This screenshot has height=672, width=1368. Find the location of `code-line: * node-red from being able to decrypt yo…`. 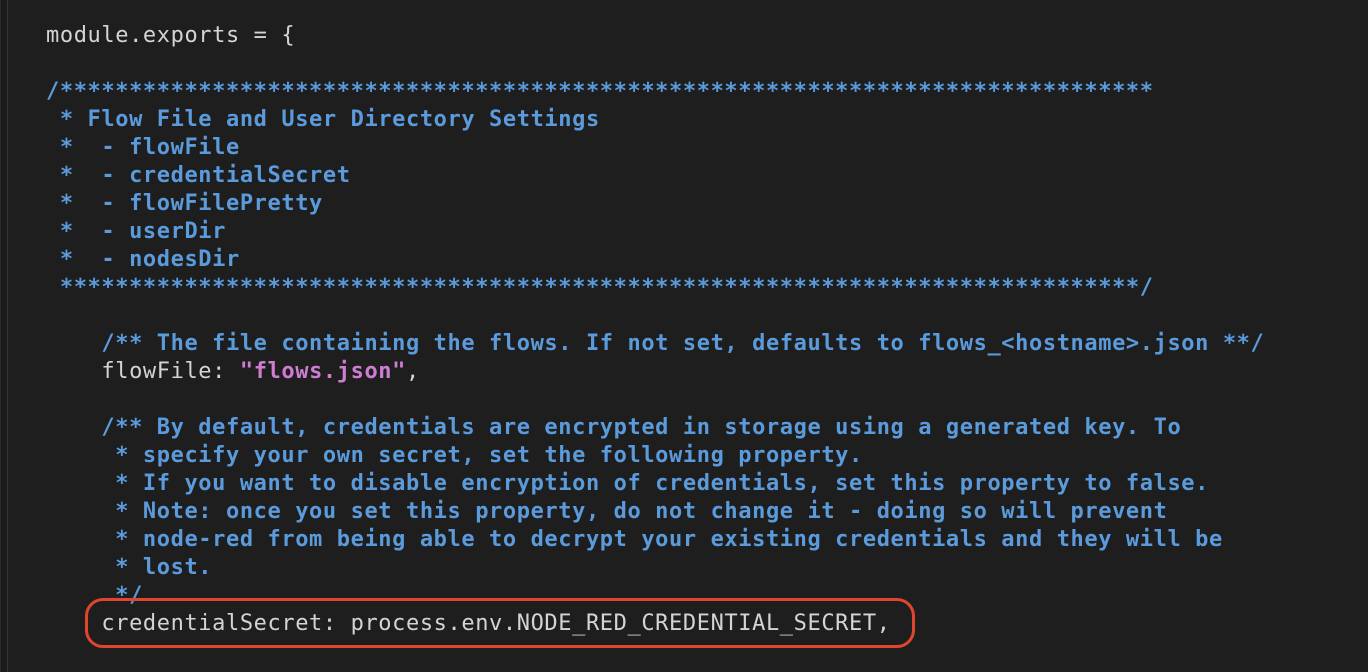

code-line: * node-red from being able to decrypt yo… is located at coordinates (655, 540).